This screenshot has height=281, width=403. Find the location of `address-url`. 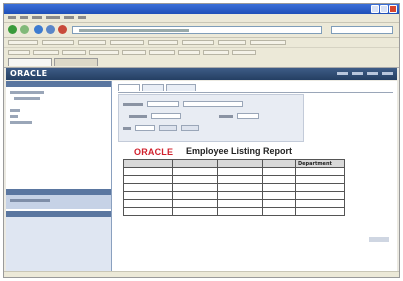

address-url is located at coordinates (134, 30).